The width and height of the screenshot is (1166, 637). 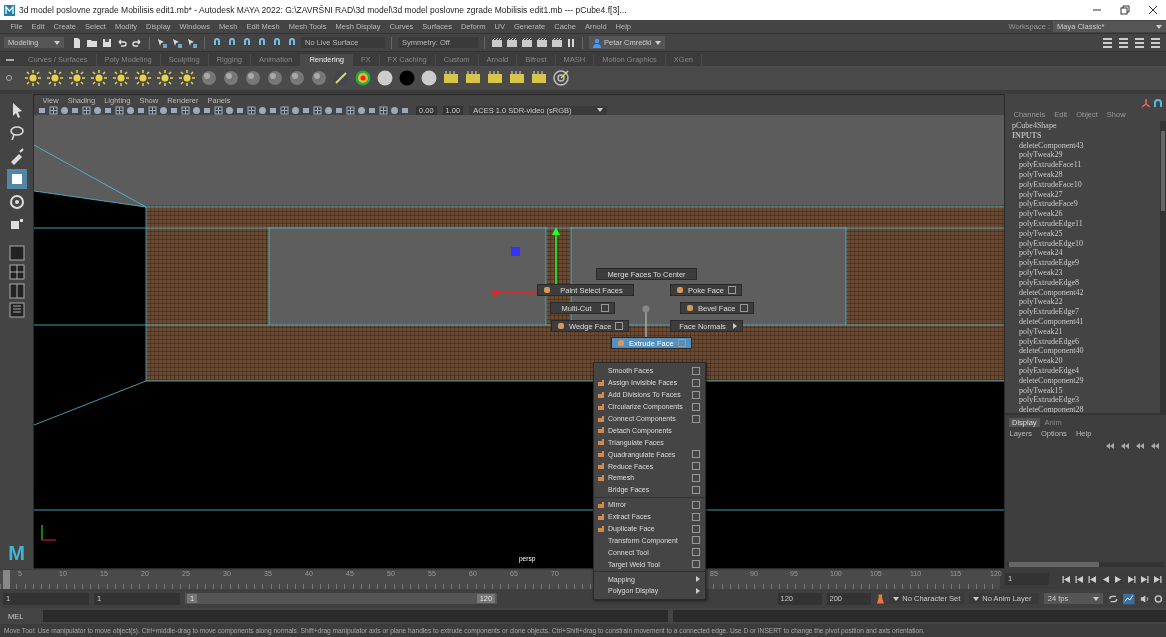 What do you see at coordinates (1086, 410) in the screenshot?
I see `input-node: deleteComponent28` at bounding box center [1086, 410].